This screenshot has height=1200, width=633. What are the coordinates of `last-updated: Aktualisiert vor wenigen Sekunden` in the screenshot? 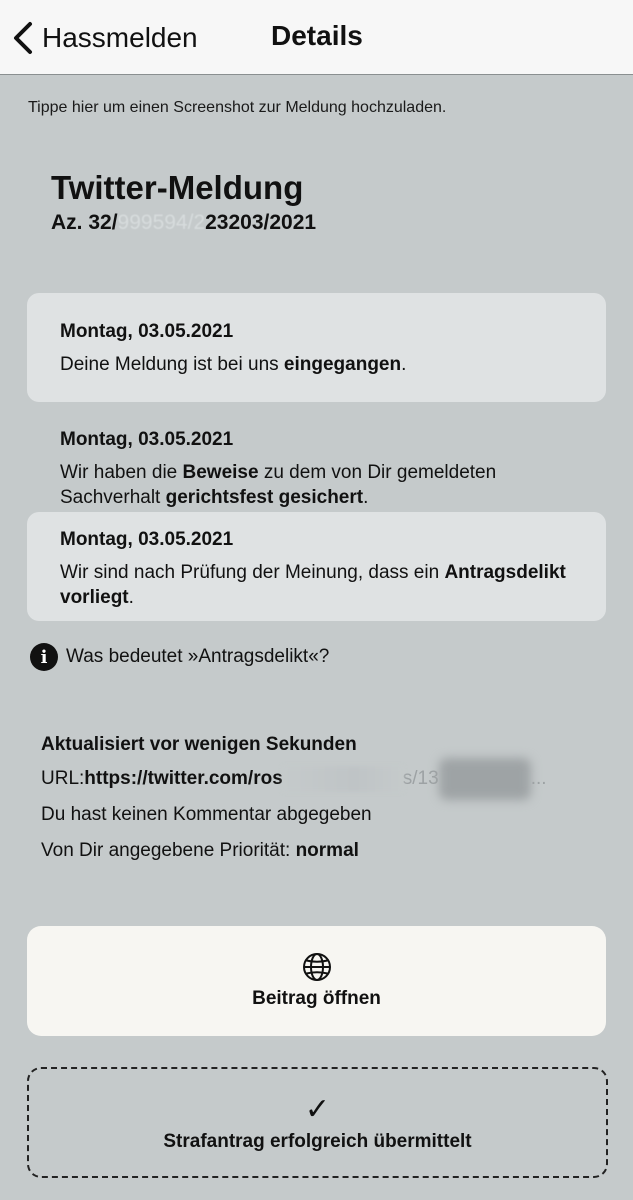 It's located at (199, 744).